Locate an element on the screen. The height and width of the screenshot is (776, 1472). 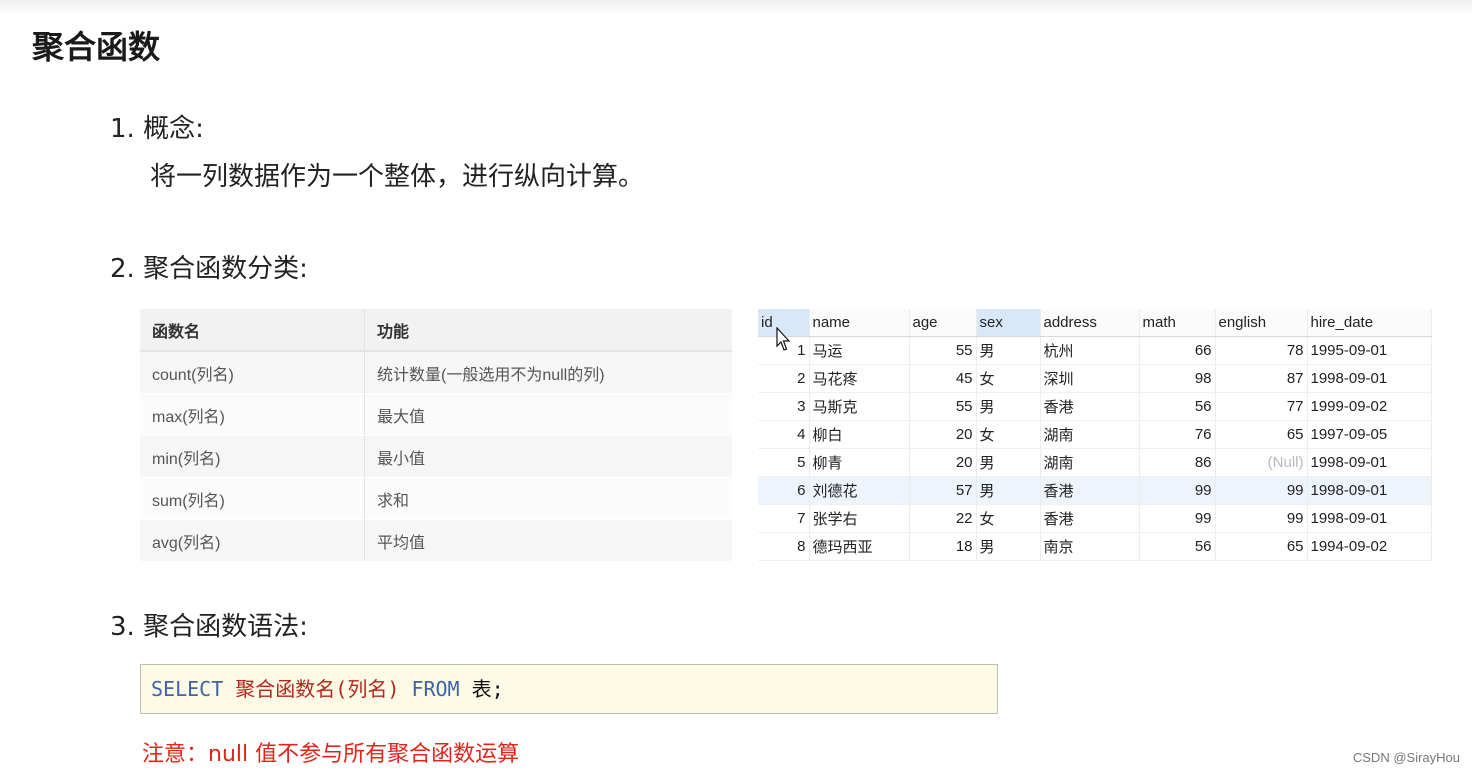
mouse-pointer-icon is located at coordinates (783, 339).